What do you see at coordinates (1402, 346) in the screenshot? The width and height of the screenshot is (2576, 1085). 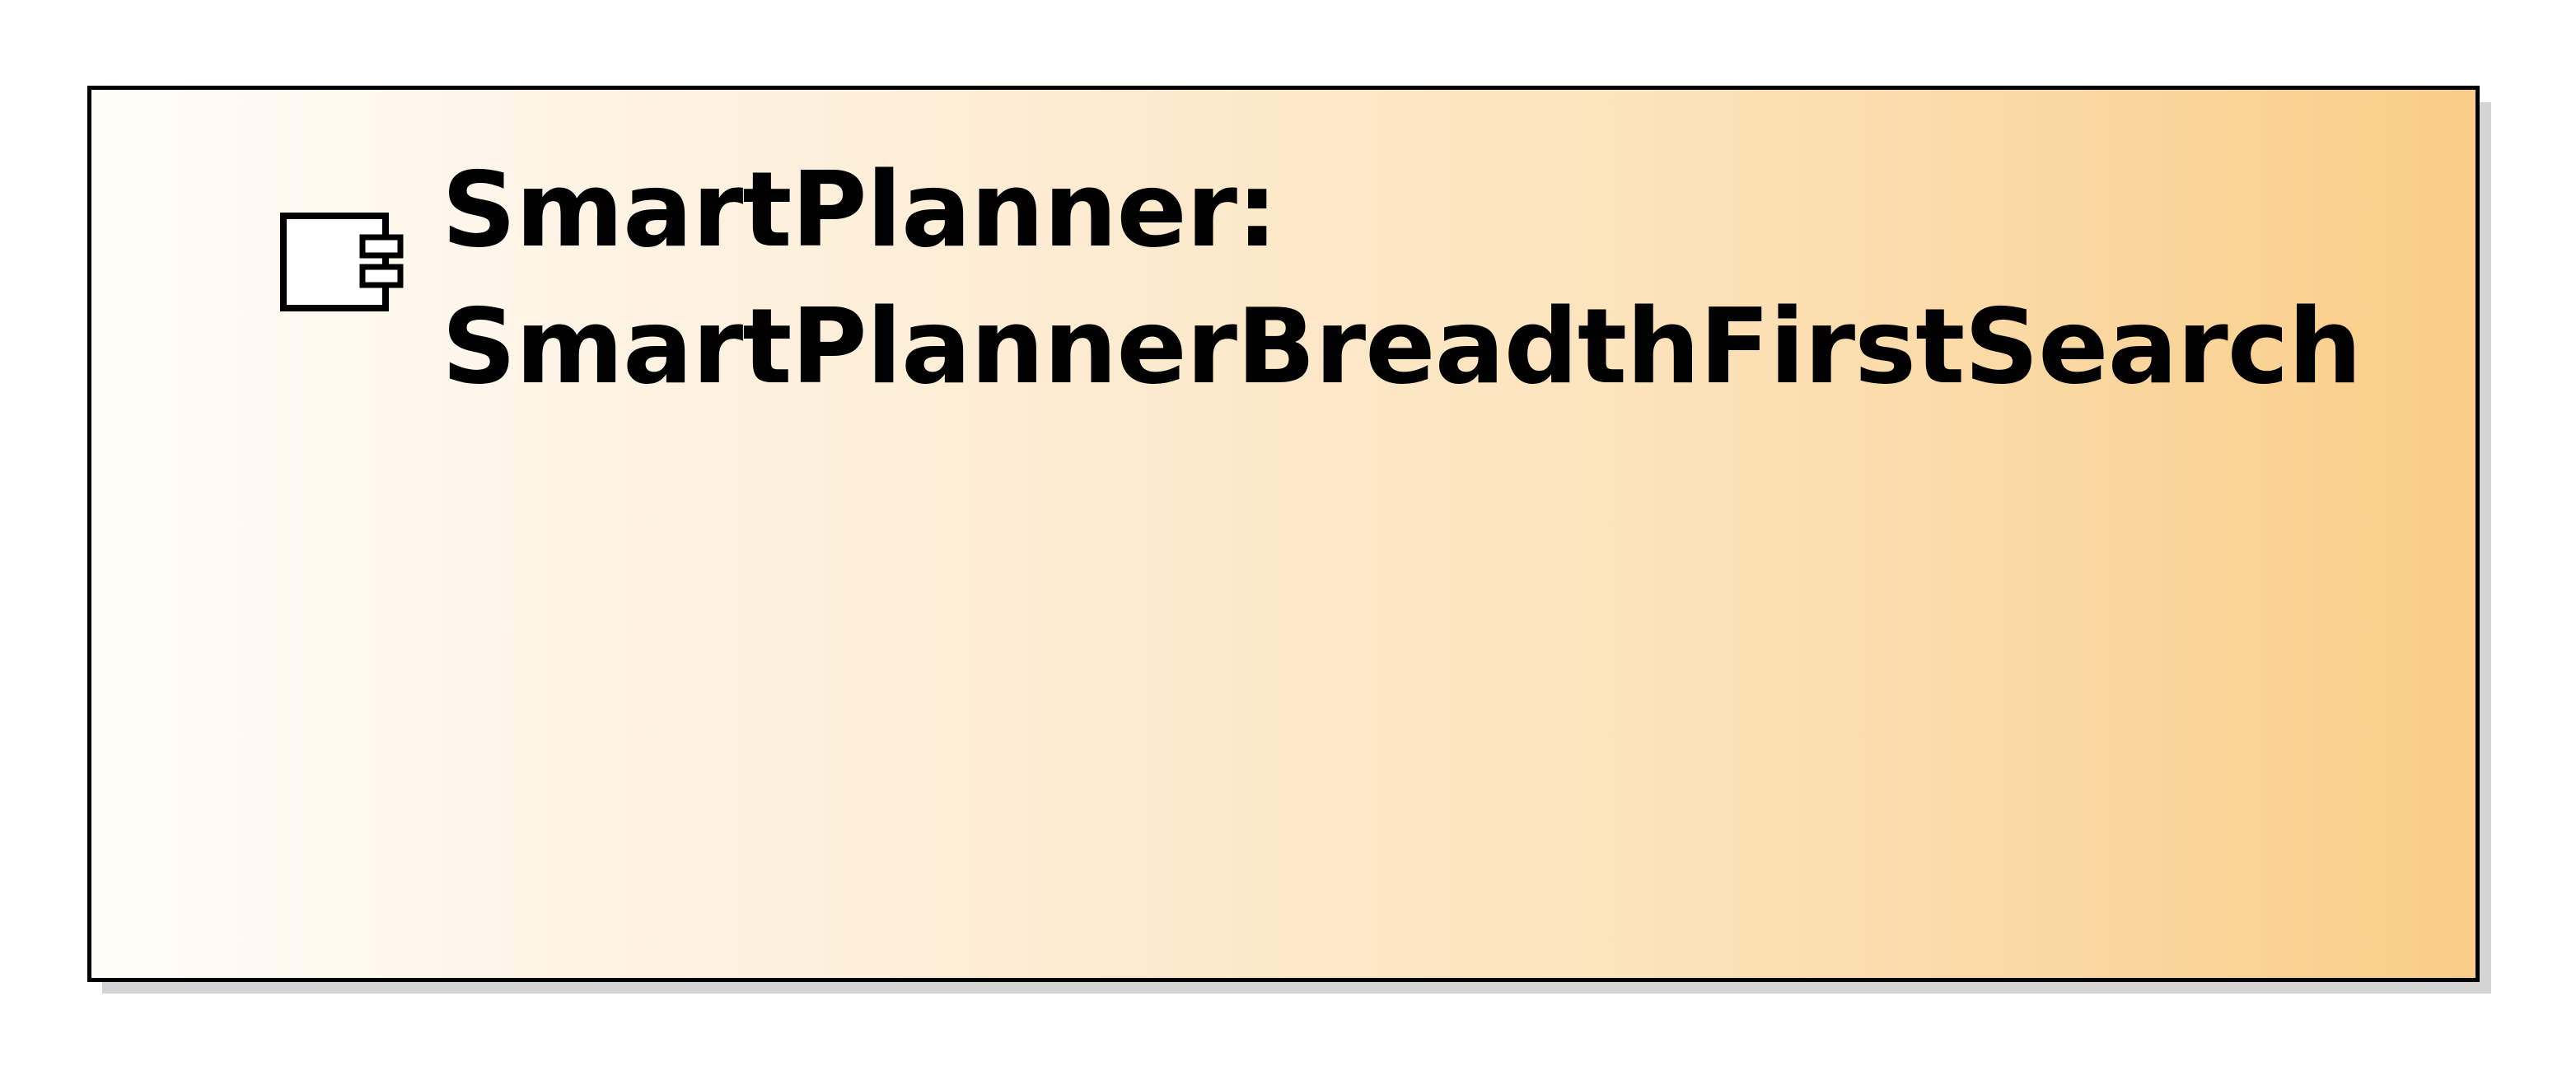 I see `component-title-line2: SmartPlannerBreadthFirstSearch` at bounding box center [1402, 346].